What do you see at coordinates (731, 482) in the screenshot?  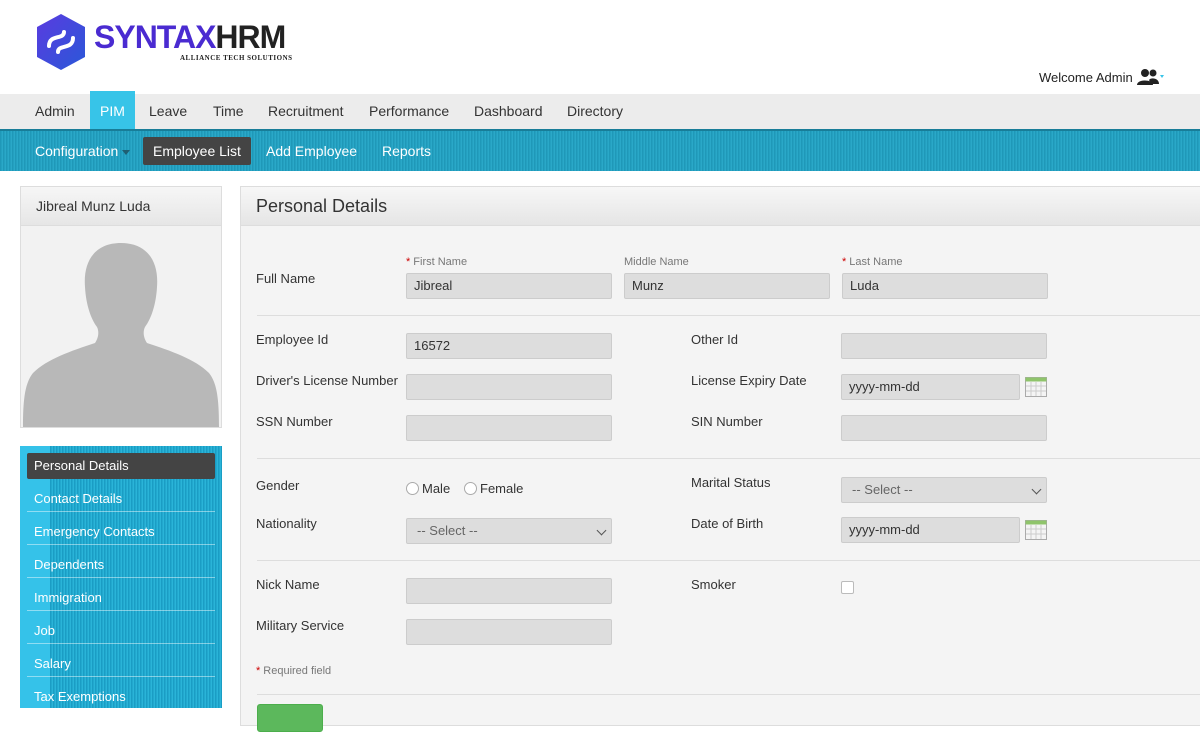 I see `marital-status-label: Marital Status` at bounding box center [731, 482].